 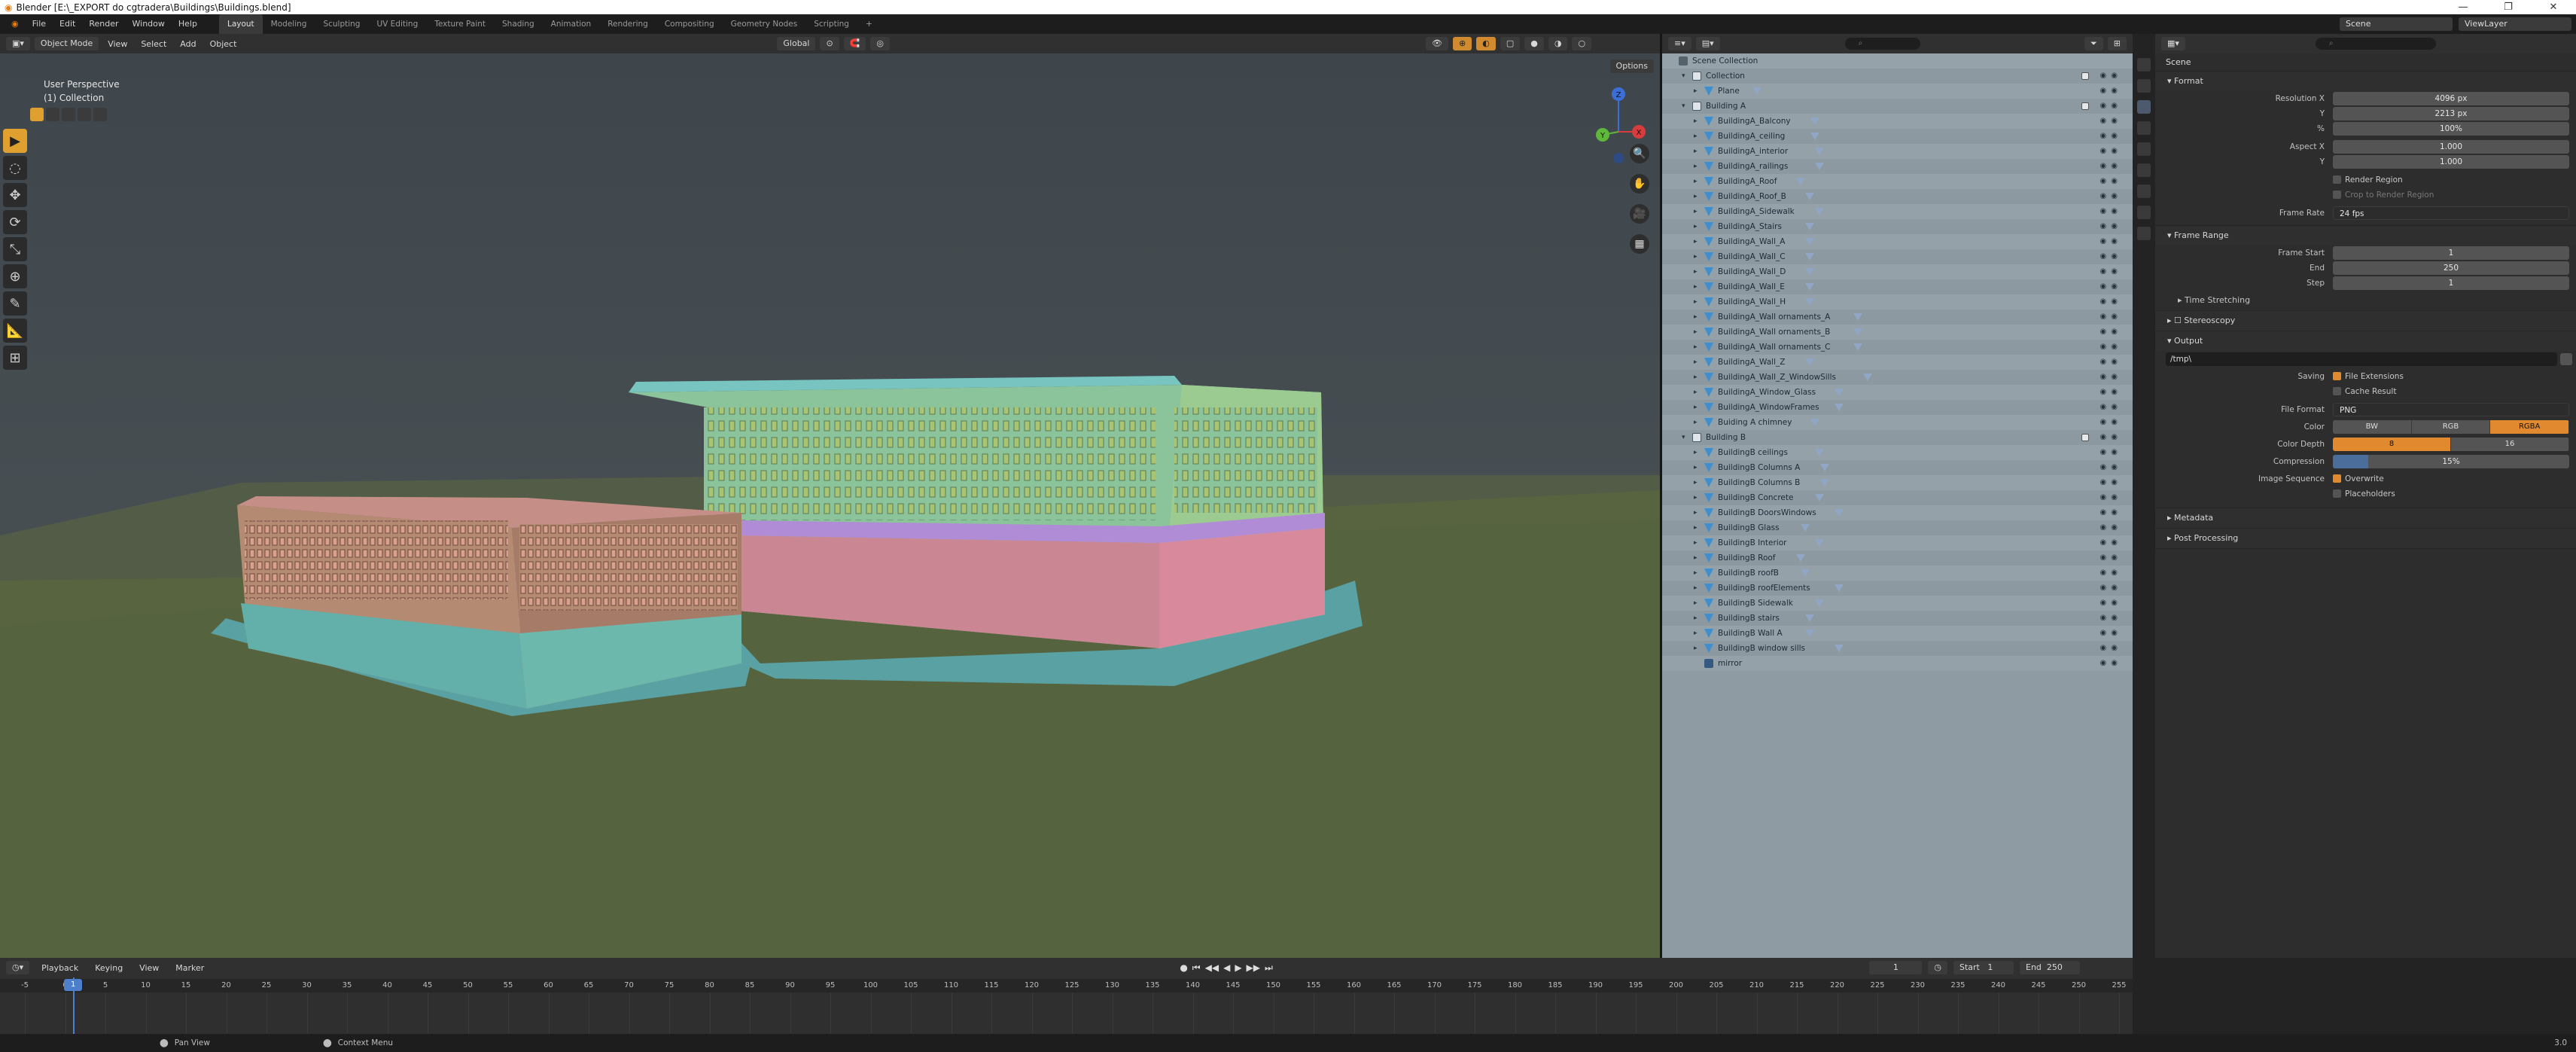 What do you see at coordinates (830, 44) in the screenshot?
I see `pivot-icon: ⊙` at bounding box center [830, 44].